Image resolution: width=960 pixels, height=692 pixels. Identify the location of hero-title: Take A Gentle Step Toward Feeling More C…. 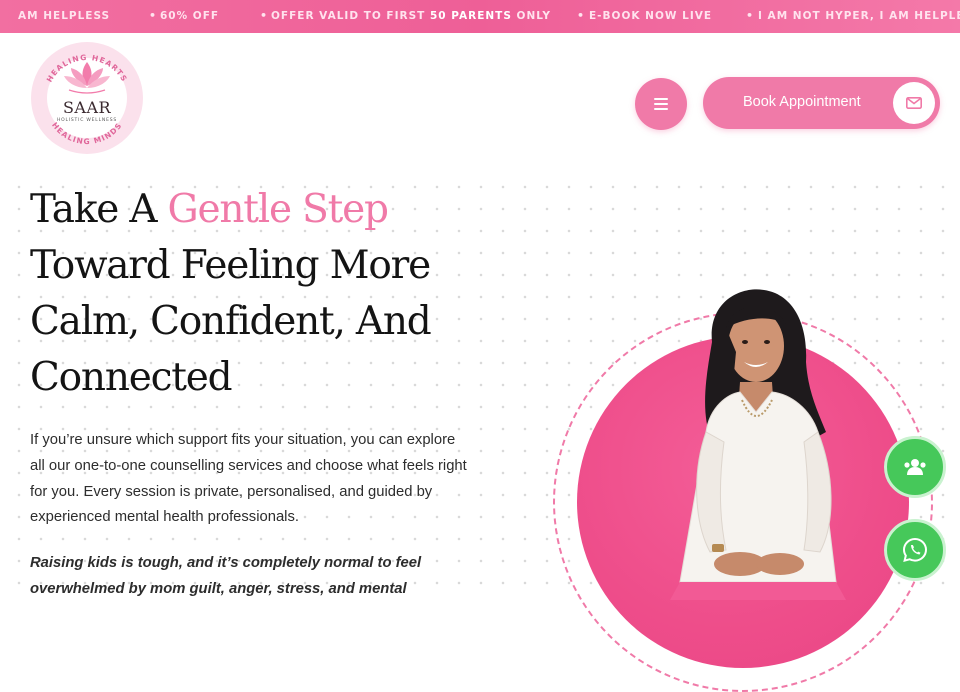
(231, 293).